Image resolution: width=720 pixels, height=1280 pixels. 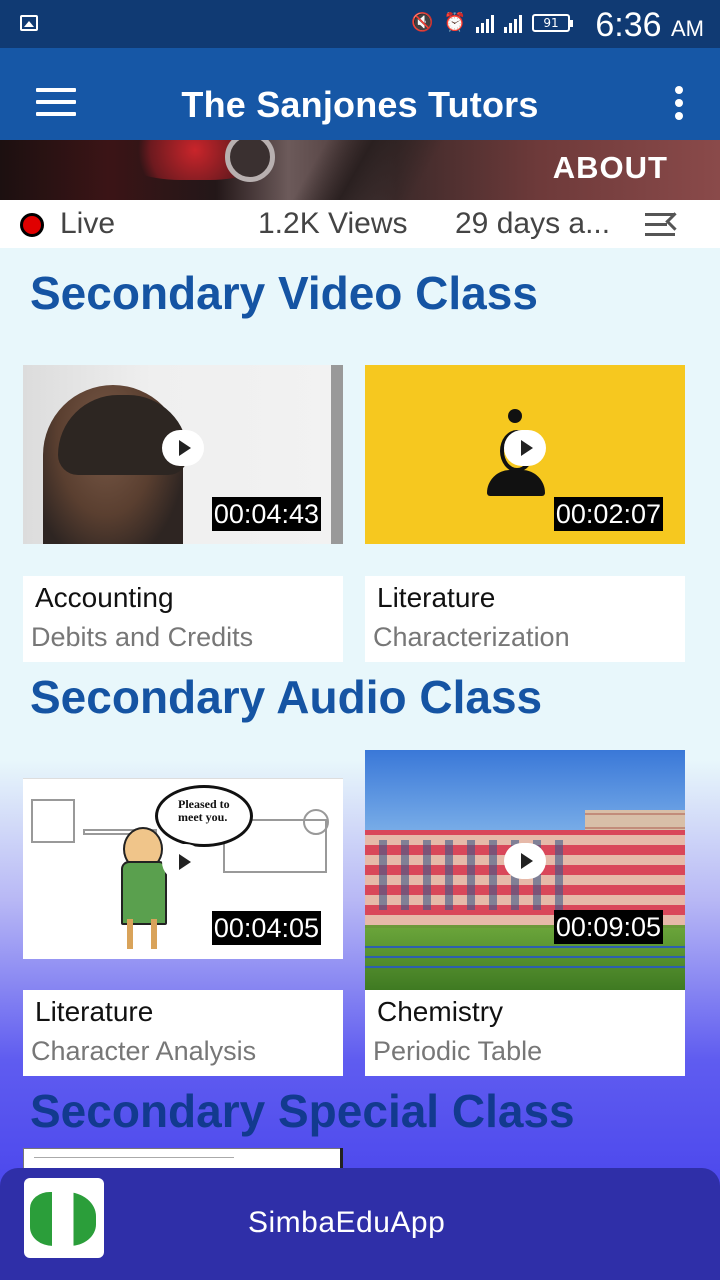 I want to click on video-thumbnail: 00:04:43, so click(x=183, y=454).